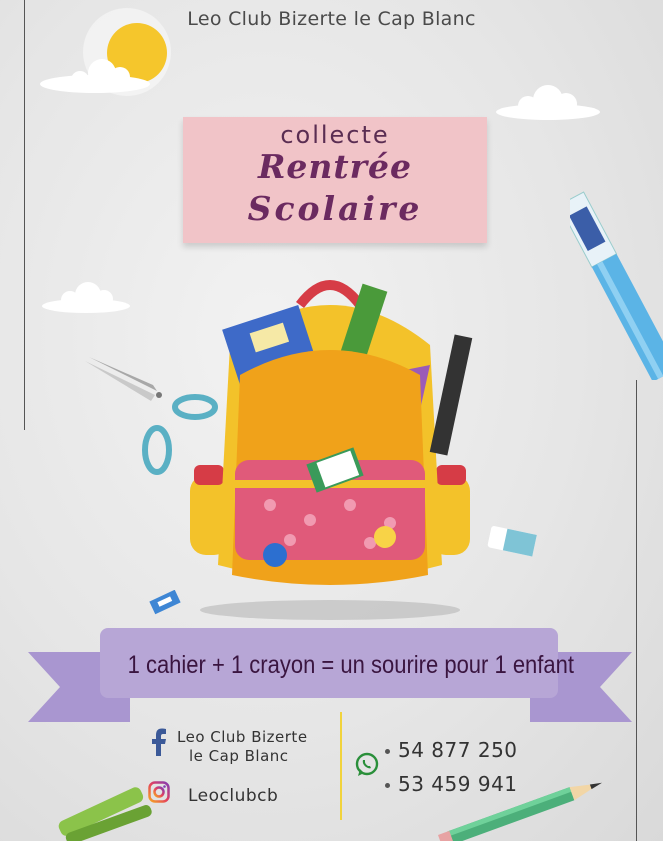 The height and width of the screenshot is (841, 663). I want to click on phone-number-1: 54 877 250, so click(451, 750).